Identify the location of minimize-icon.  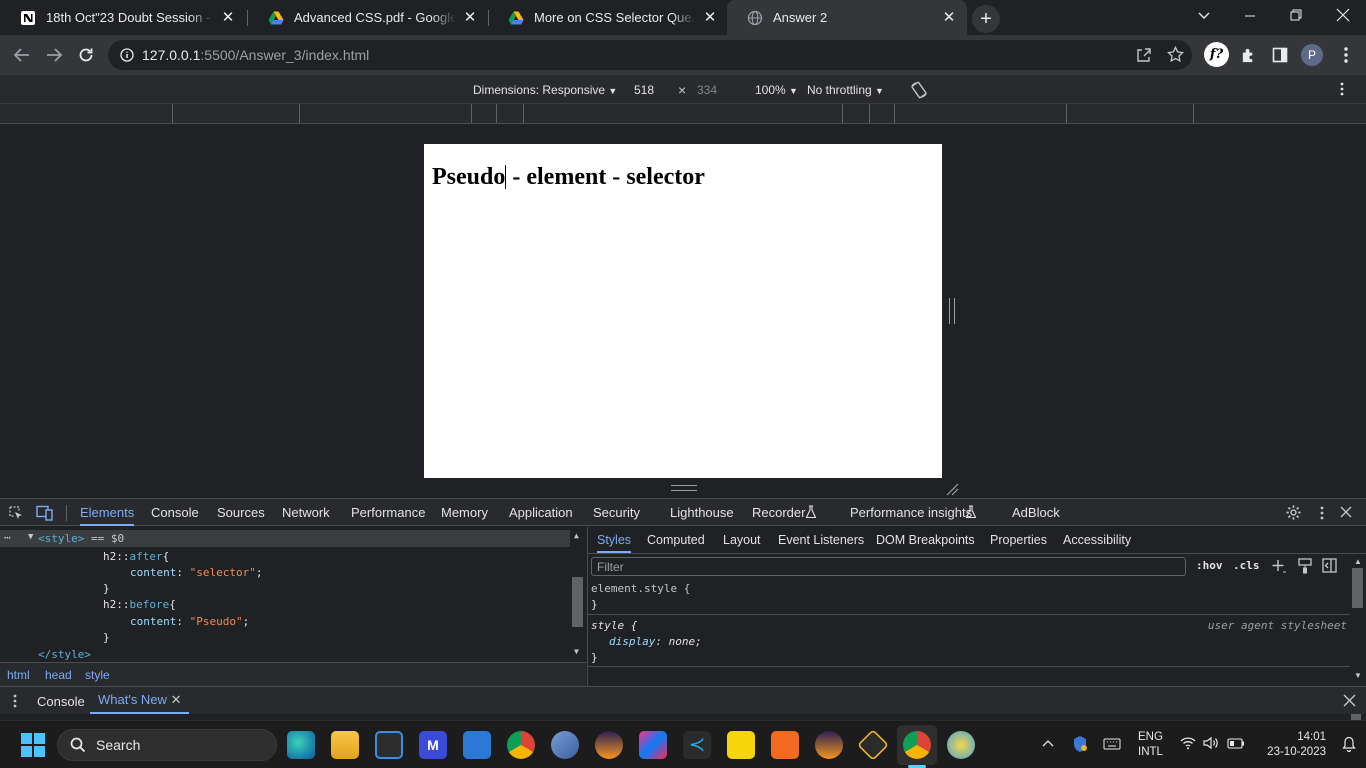
(1250, 16).